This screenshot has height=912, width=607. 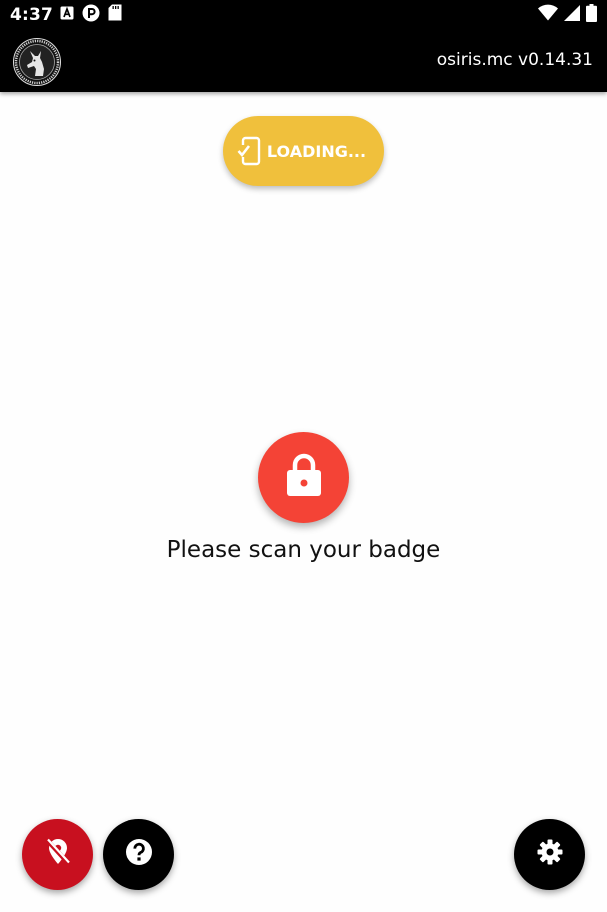 What do you see at coordinates (548, 15) in the screenshot?
I see `wifi-icon` at bounding box center [548, 15].